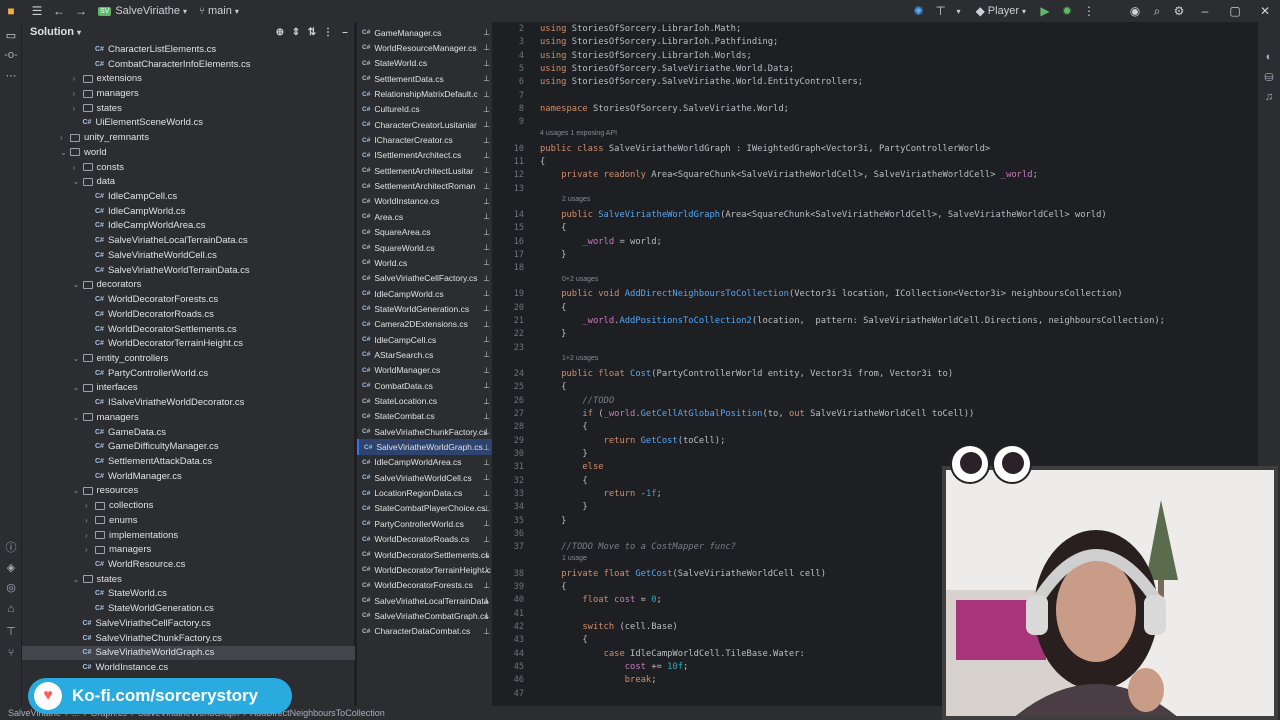 The height and width of the screenshot is (720, 1280). I want to click on open-file-tab: C# WorldResourceManager.cs ⊥, so click(424, 47).